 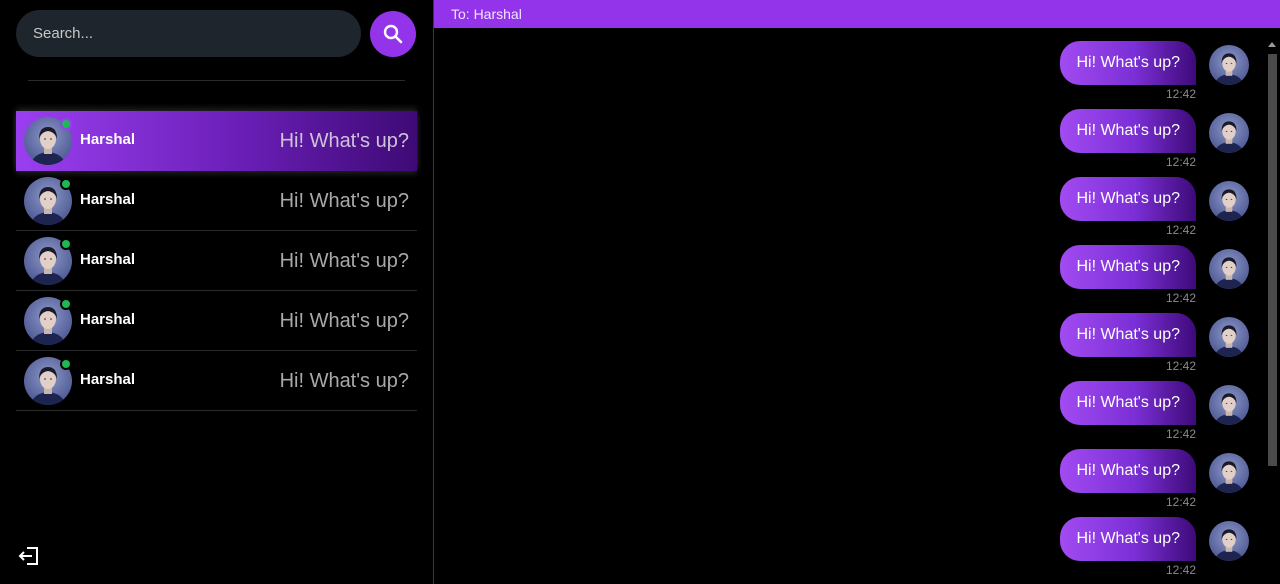 I want to click on search-button, so click(x=393, y=33).